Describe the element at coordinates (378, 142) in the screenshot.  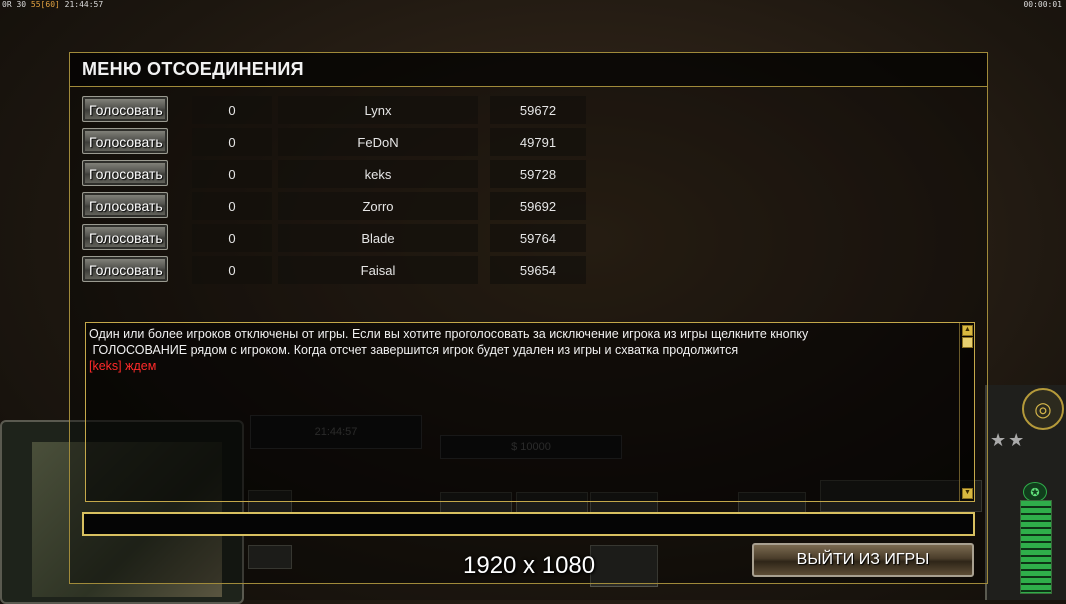
I see `player-name: FeDoN` at that location.